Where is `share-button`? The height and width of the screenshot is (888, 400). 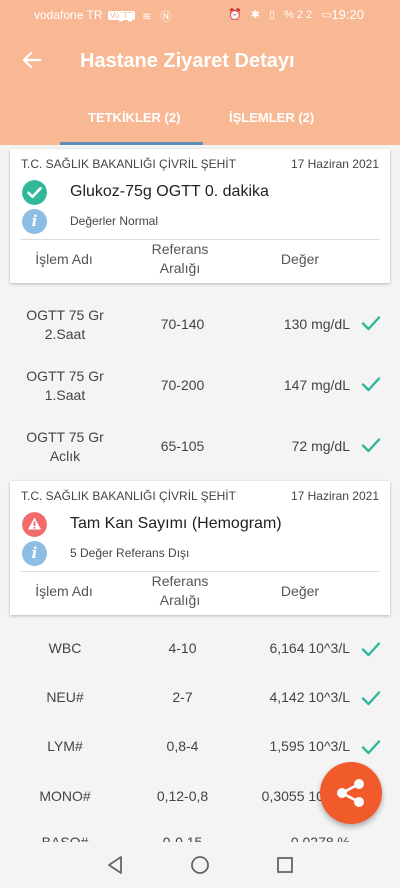
share-button is located at coordinates (351, 793).